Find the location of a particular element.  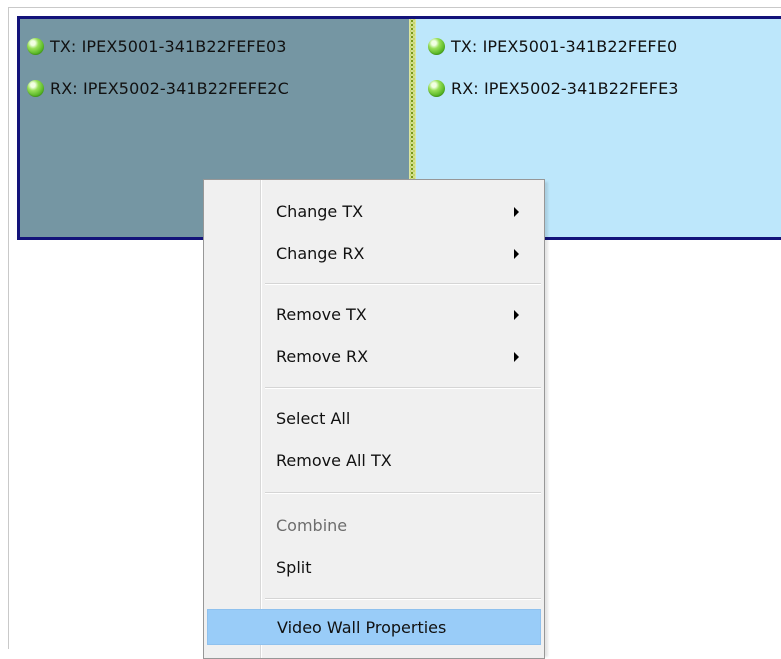

canvas-top-border is located at coordinates (394, 7).